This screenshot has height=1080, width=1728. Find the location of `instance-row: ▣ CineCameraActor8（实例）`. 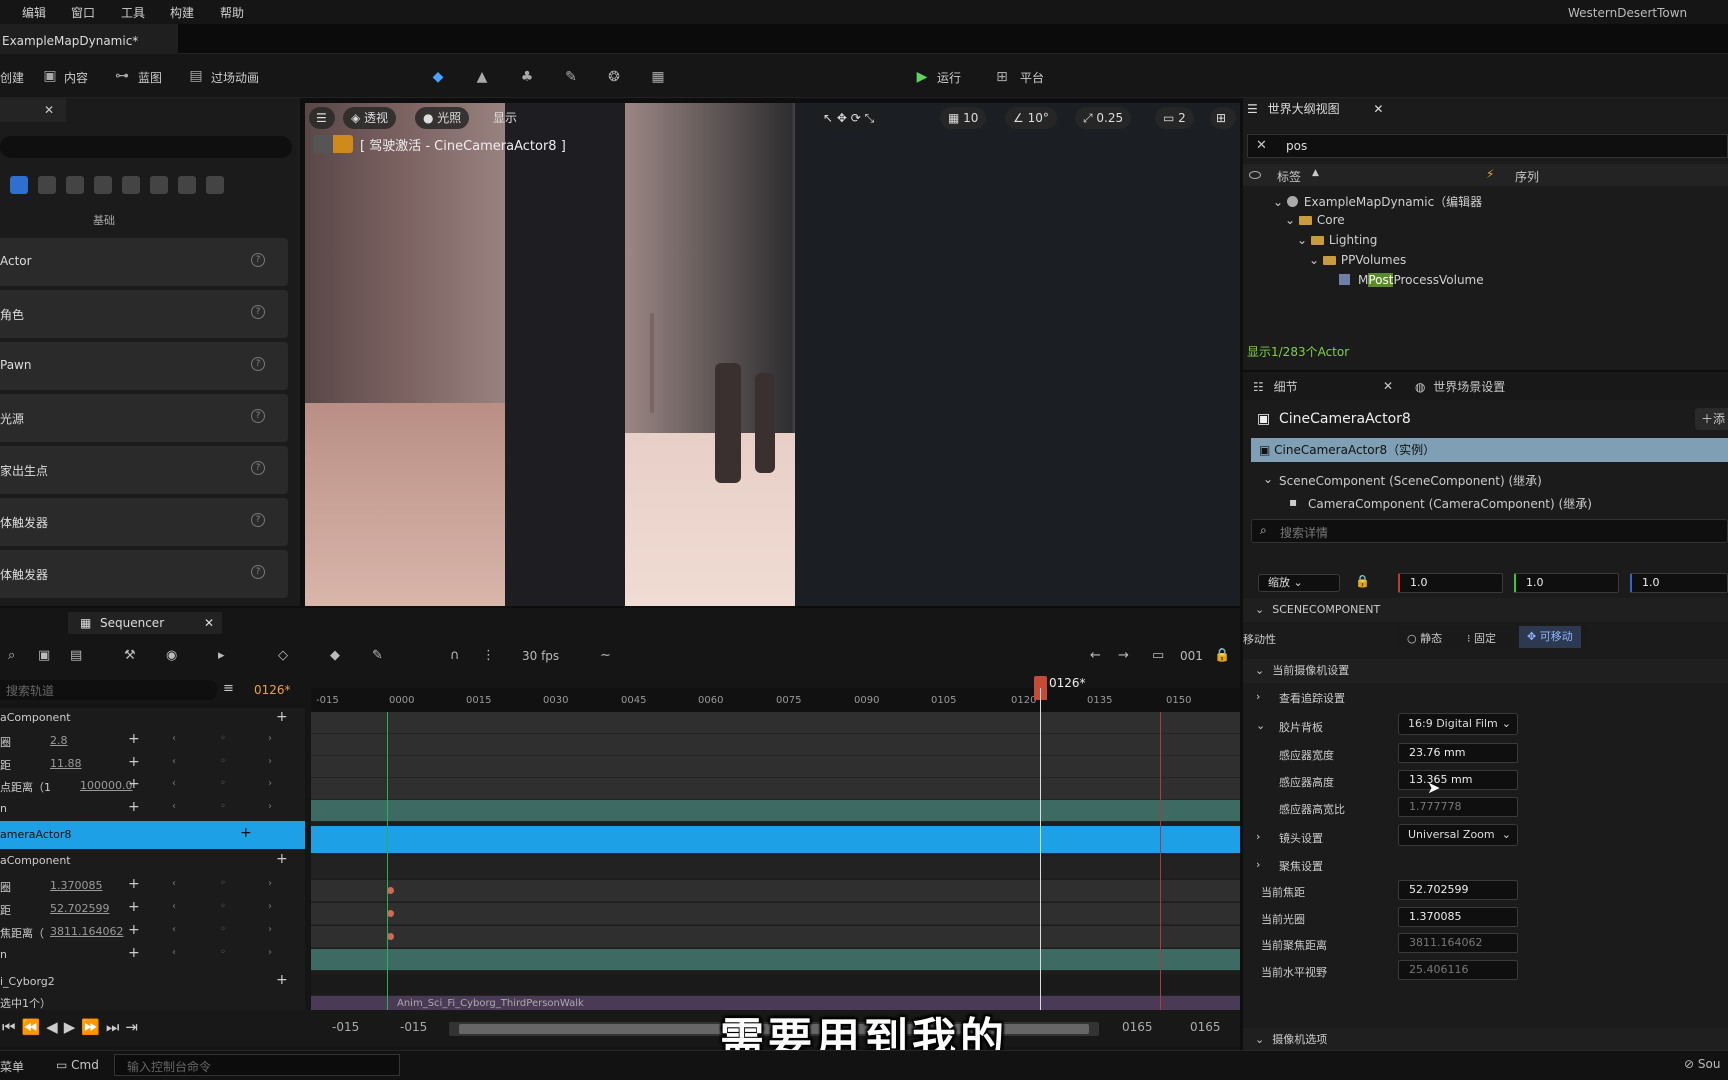

instance-row: ▣ CineCameraActor8（实例） is located at coordinates (1489, 450).